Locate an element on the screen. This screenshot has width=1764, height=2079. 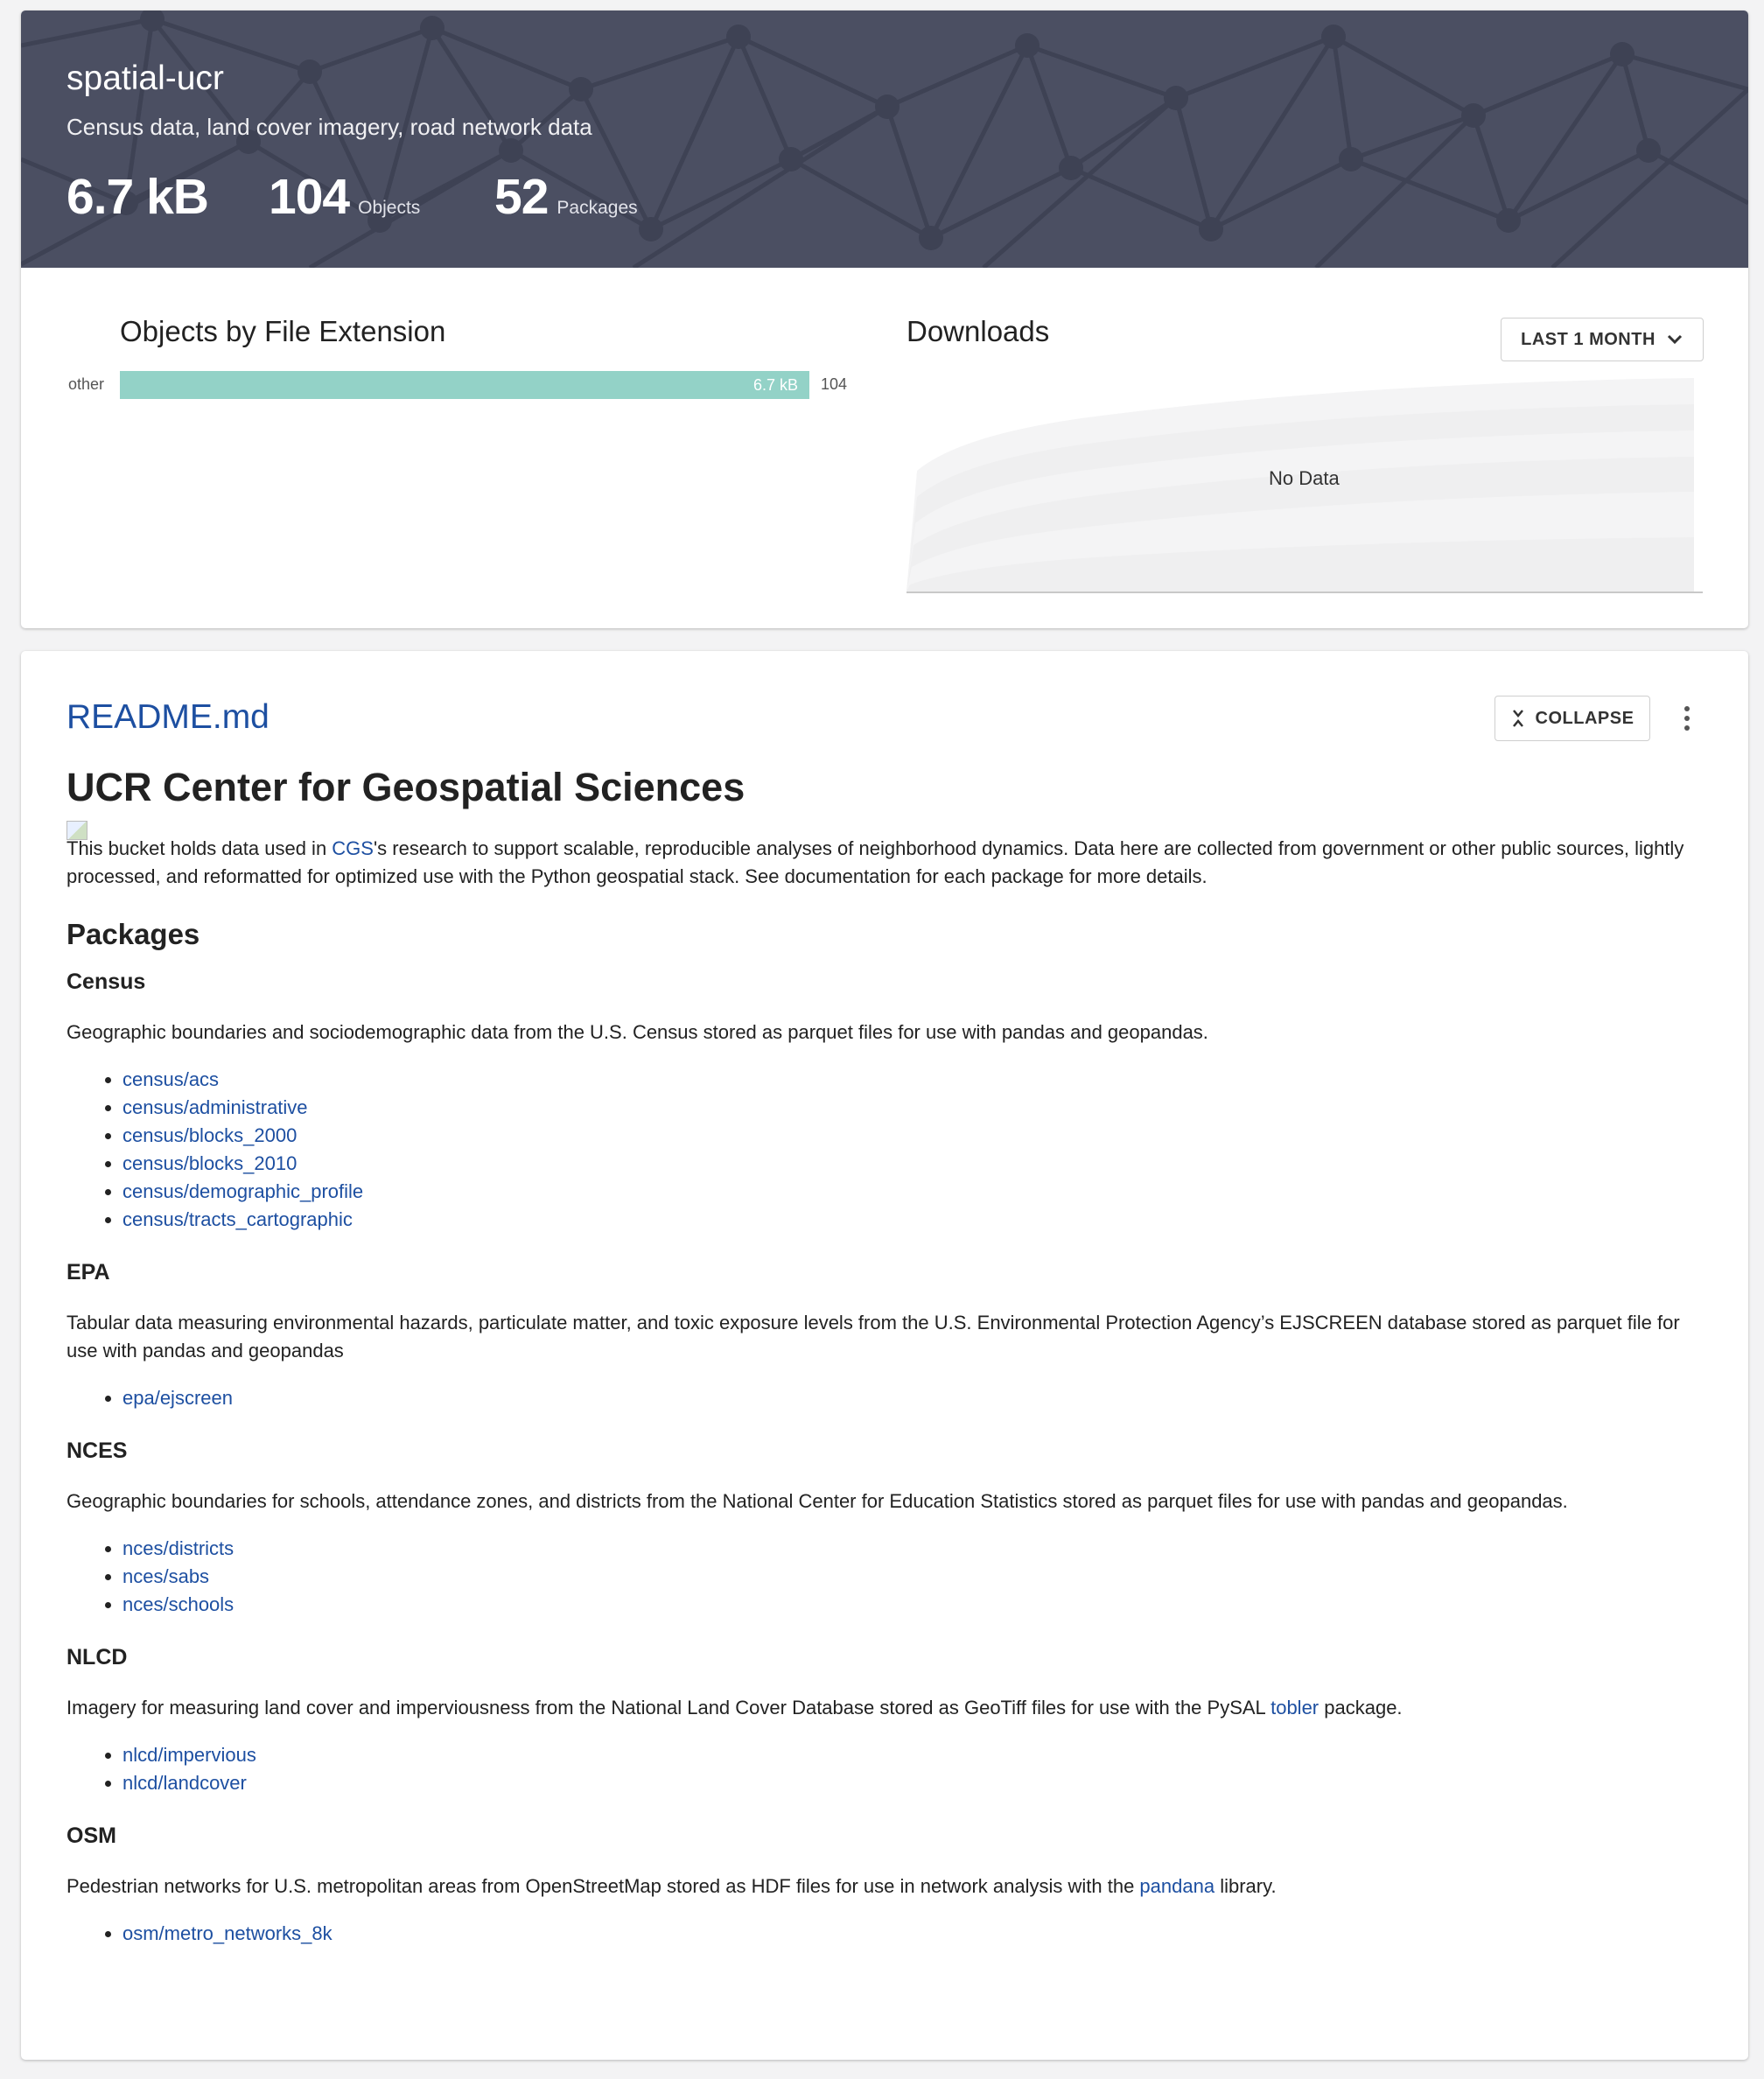
download-range-dropdown: LAST 1 MONTH is located at coordinates (1602, 339).